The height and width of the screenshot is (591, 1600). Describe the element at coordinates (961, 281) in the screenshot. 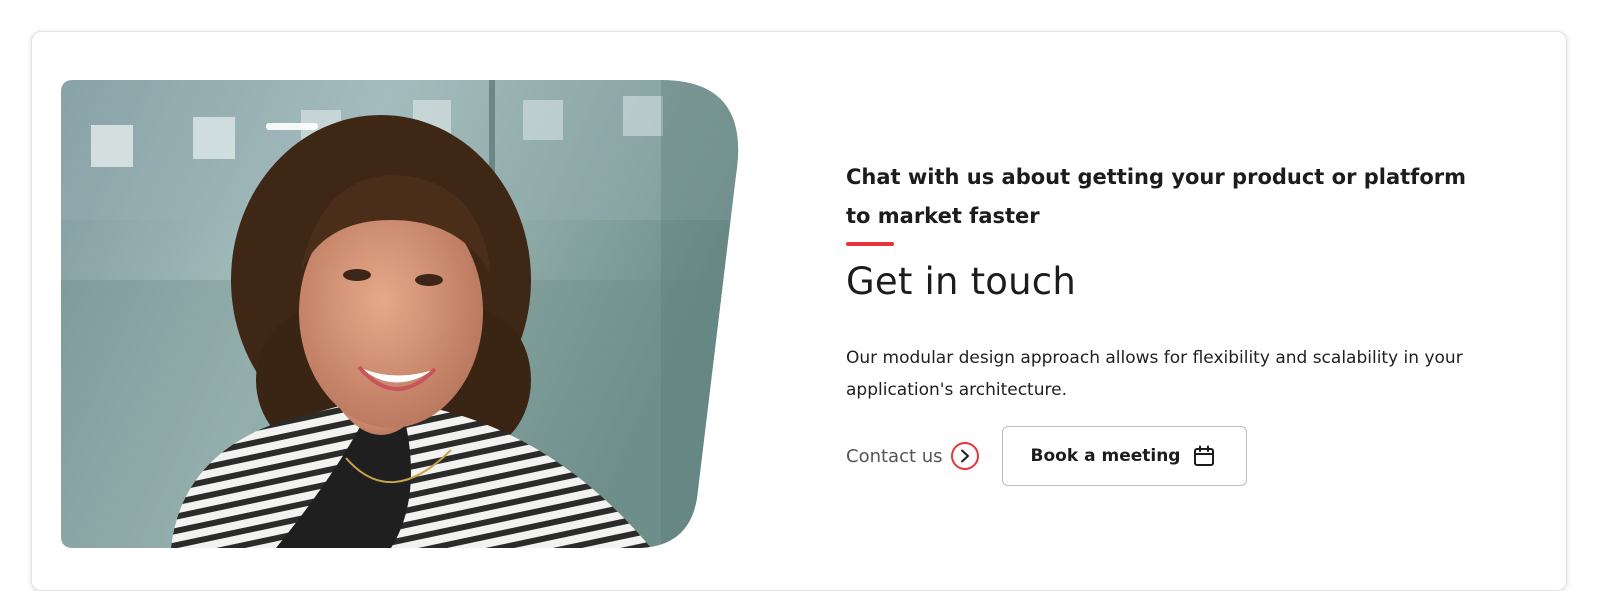

I see `cta-heading: Get in touch` at that location.